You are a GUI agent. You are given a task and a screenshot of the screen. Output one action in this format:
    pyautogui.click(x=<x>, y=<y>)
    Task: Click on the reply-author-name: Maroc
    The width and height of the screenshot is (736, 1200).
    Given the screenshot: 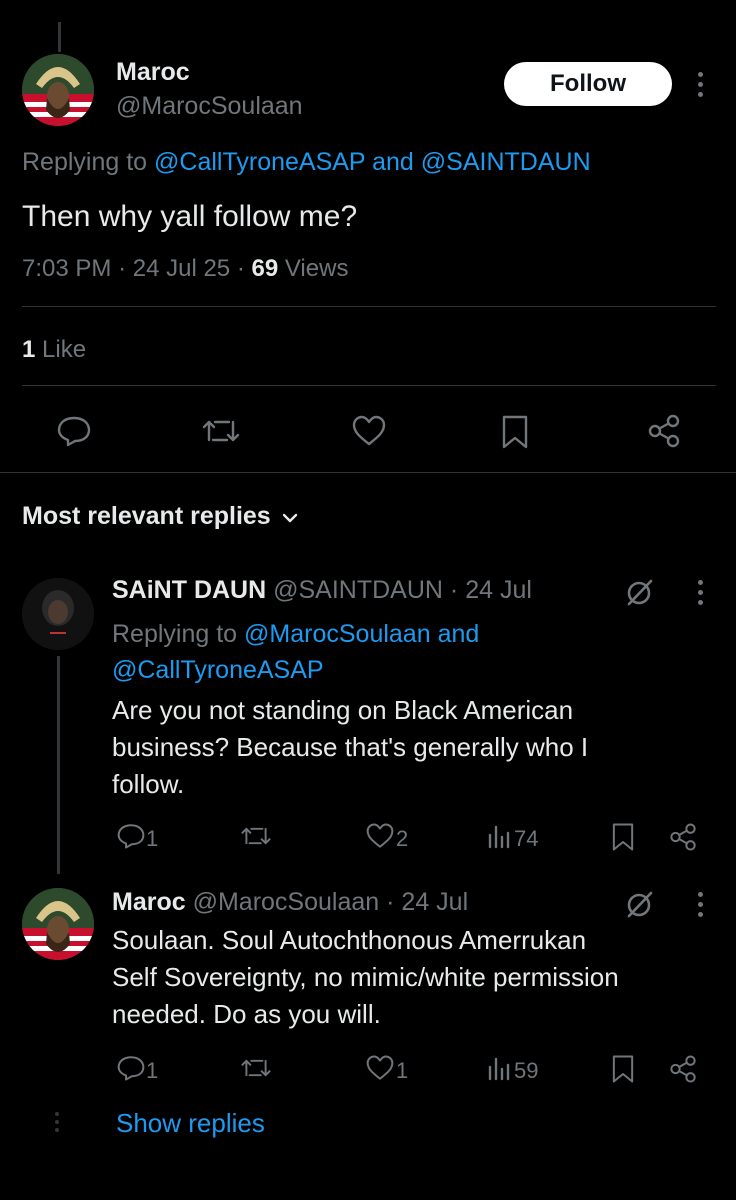 What is the action you would take?
    pyautogui.click(x=149, y=902)
    